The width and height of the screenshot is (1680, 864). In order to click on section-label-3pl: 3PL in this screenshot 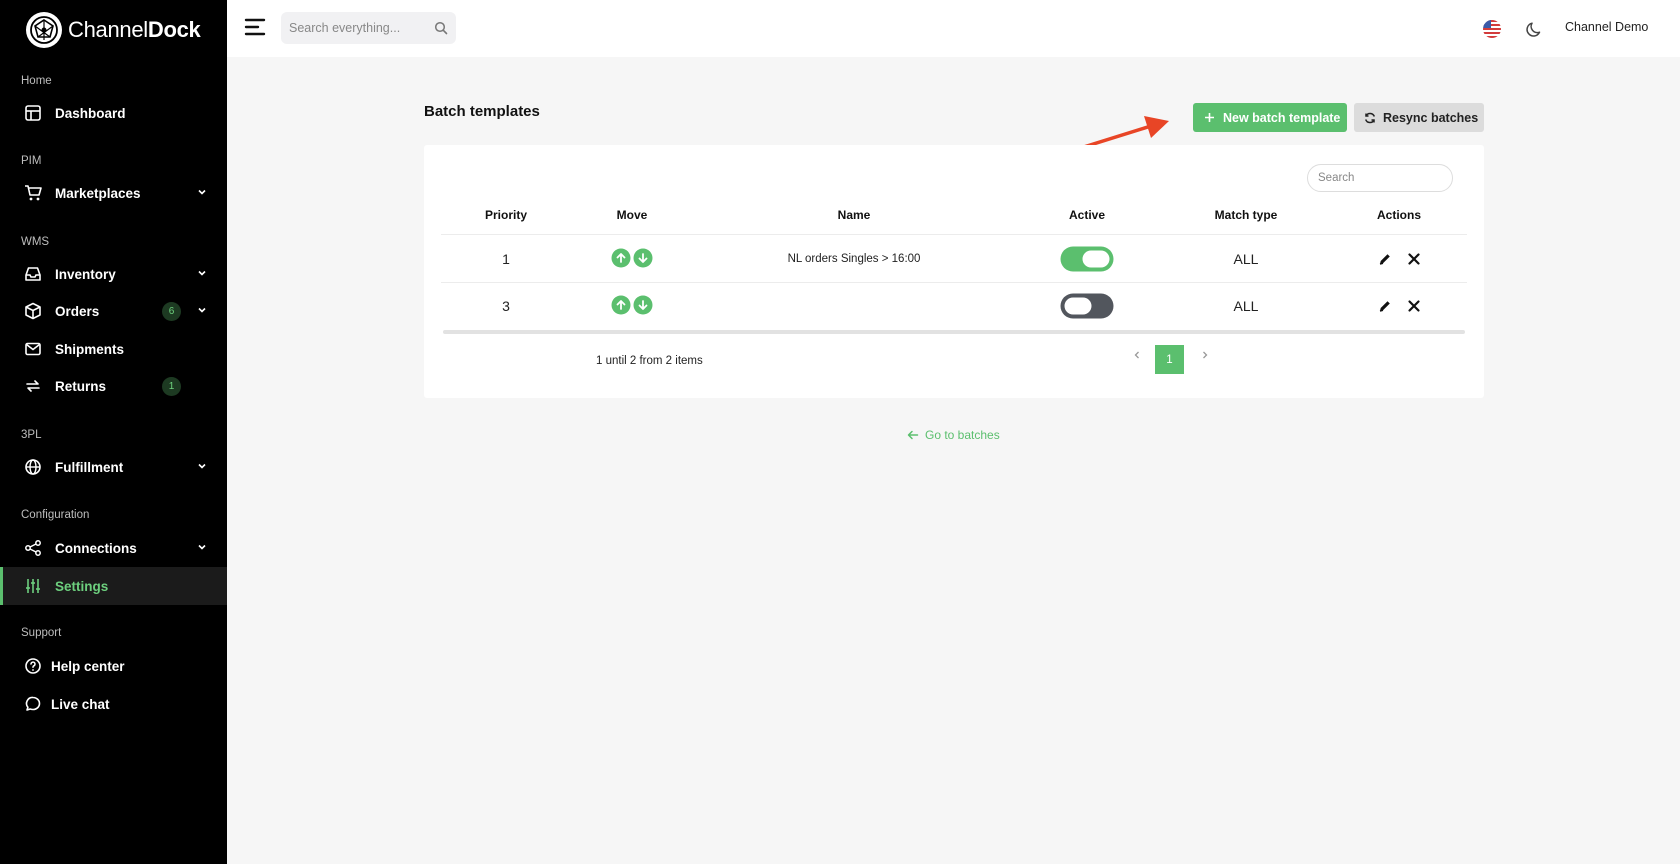, I will do `click(31, 435)`.